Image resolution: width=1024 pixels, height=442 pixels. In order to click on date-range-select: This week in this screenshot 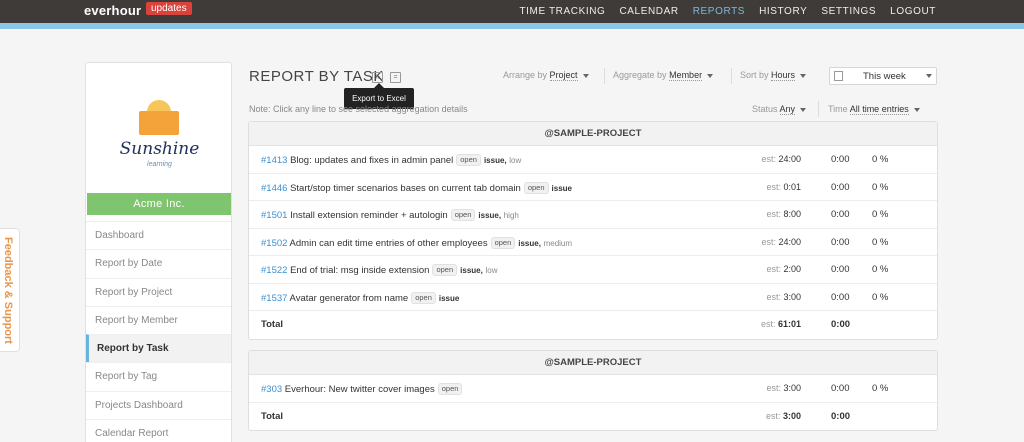, I will do `click(883, 76)`.